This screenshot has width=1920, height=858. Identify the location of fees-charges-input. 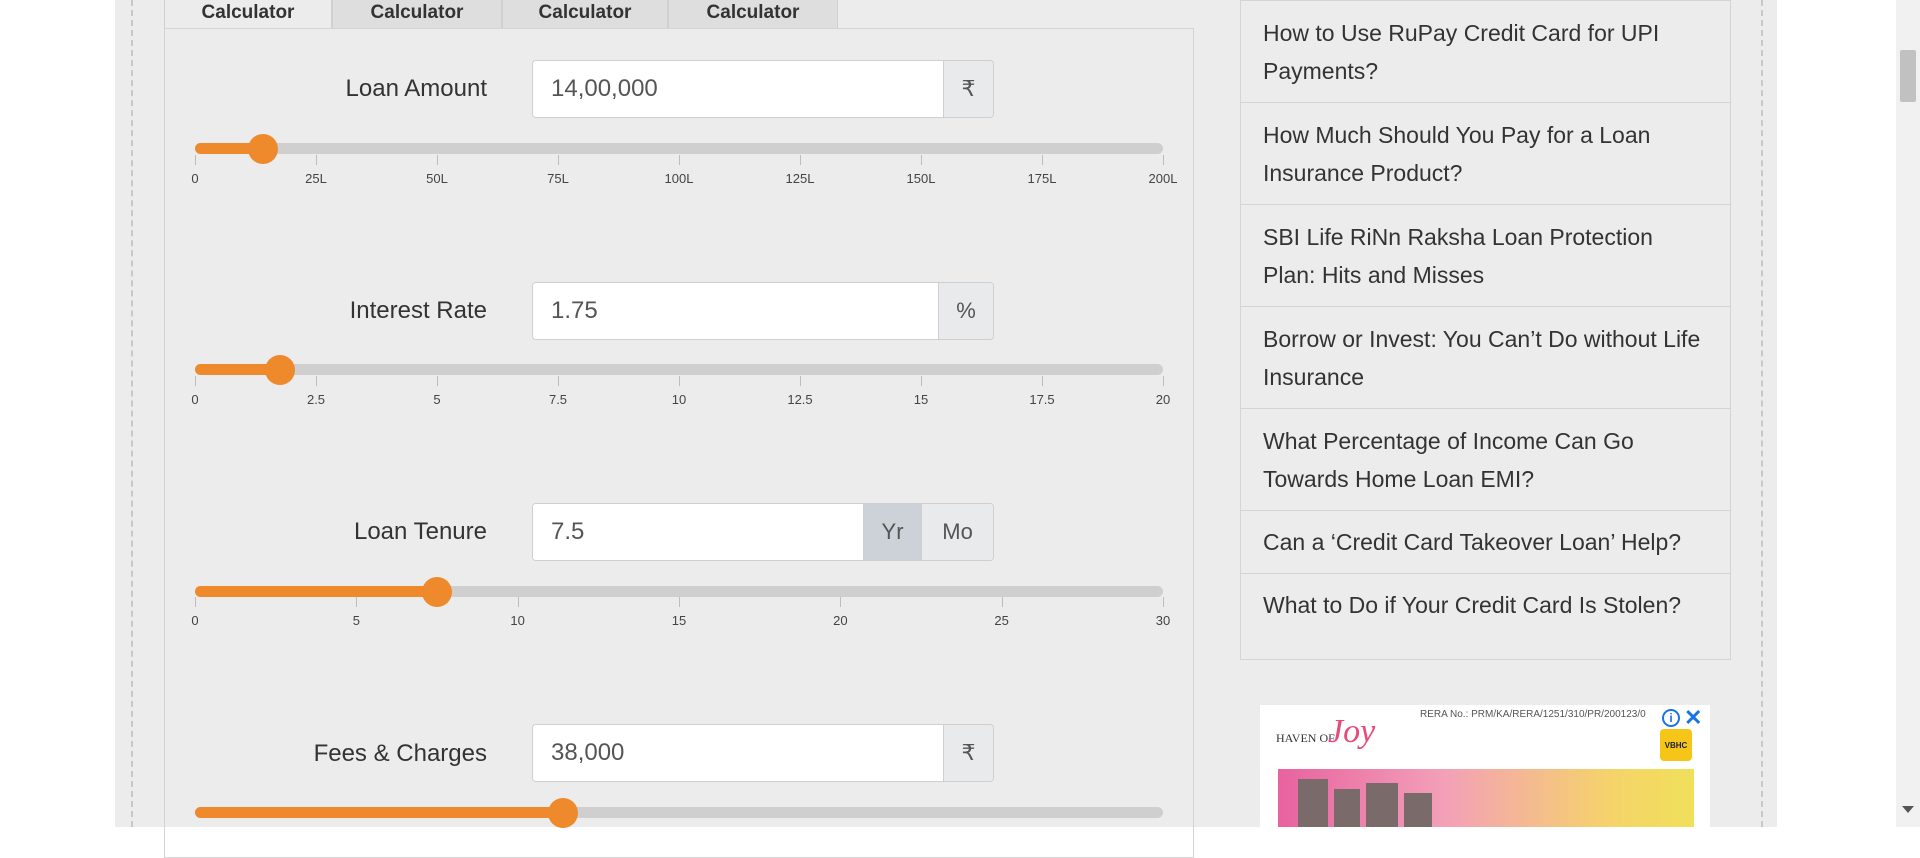
(738, 753).